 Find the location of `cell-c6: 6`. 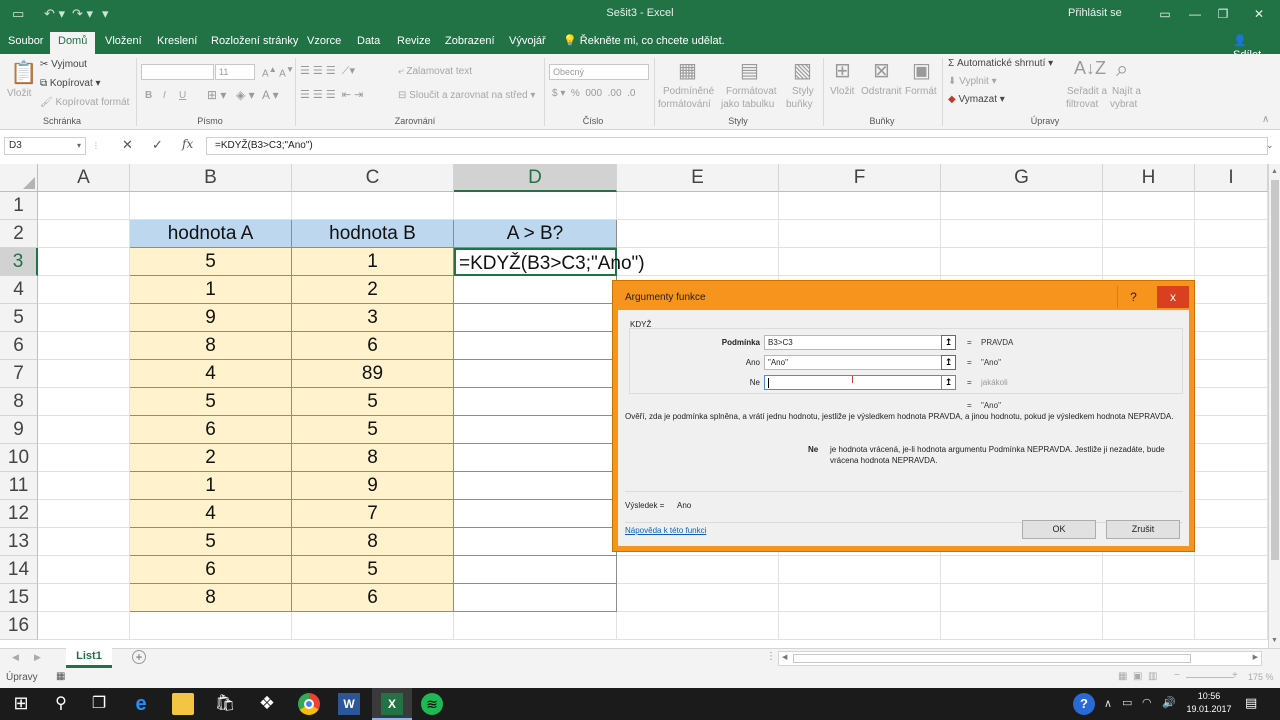

cell-c6: 6 is located at coordinates (373, 346).